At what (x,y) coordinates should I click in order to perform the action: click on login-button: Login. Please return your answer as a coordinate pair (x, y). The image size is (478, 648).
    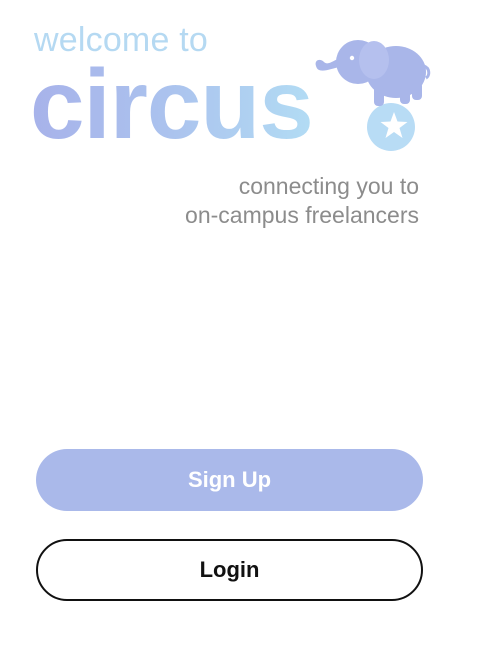
    Looking at the image, I should click on (229, 570).